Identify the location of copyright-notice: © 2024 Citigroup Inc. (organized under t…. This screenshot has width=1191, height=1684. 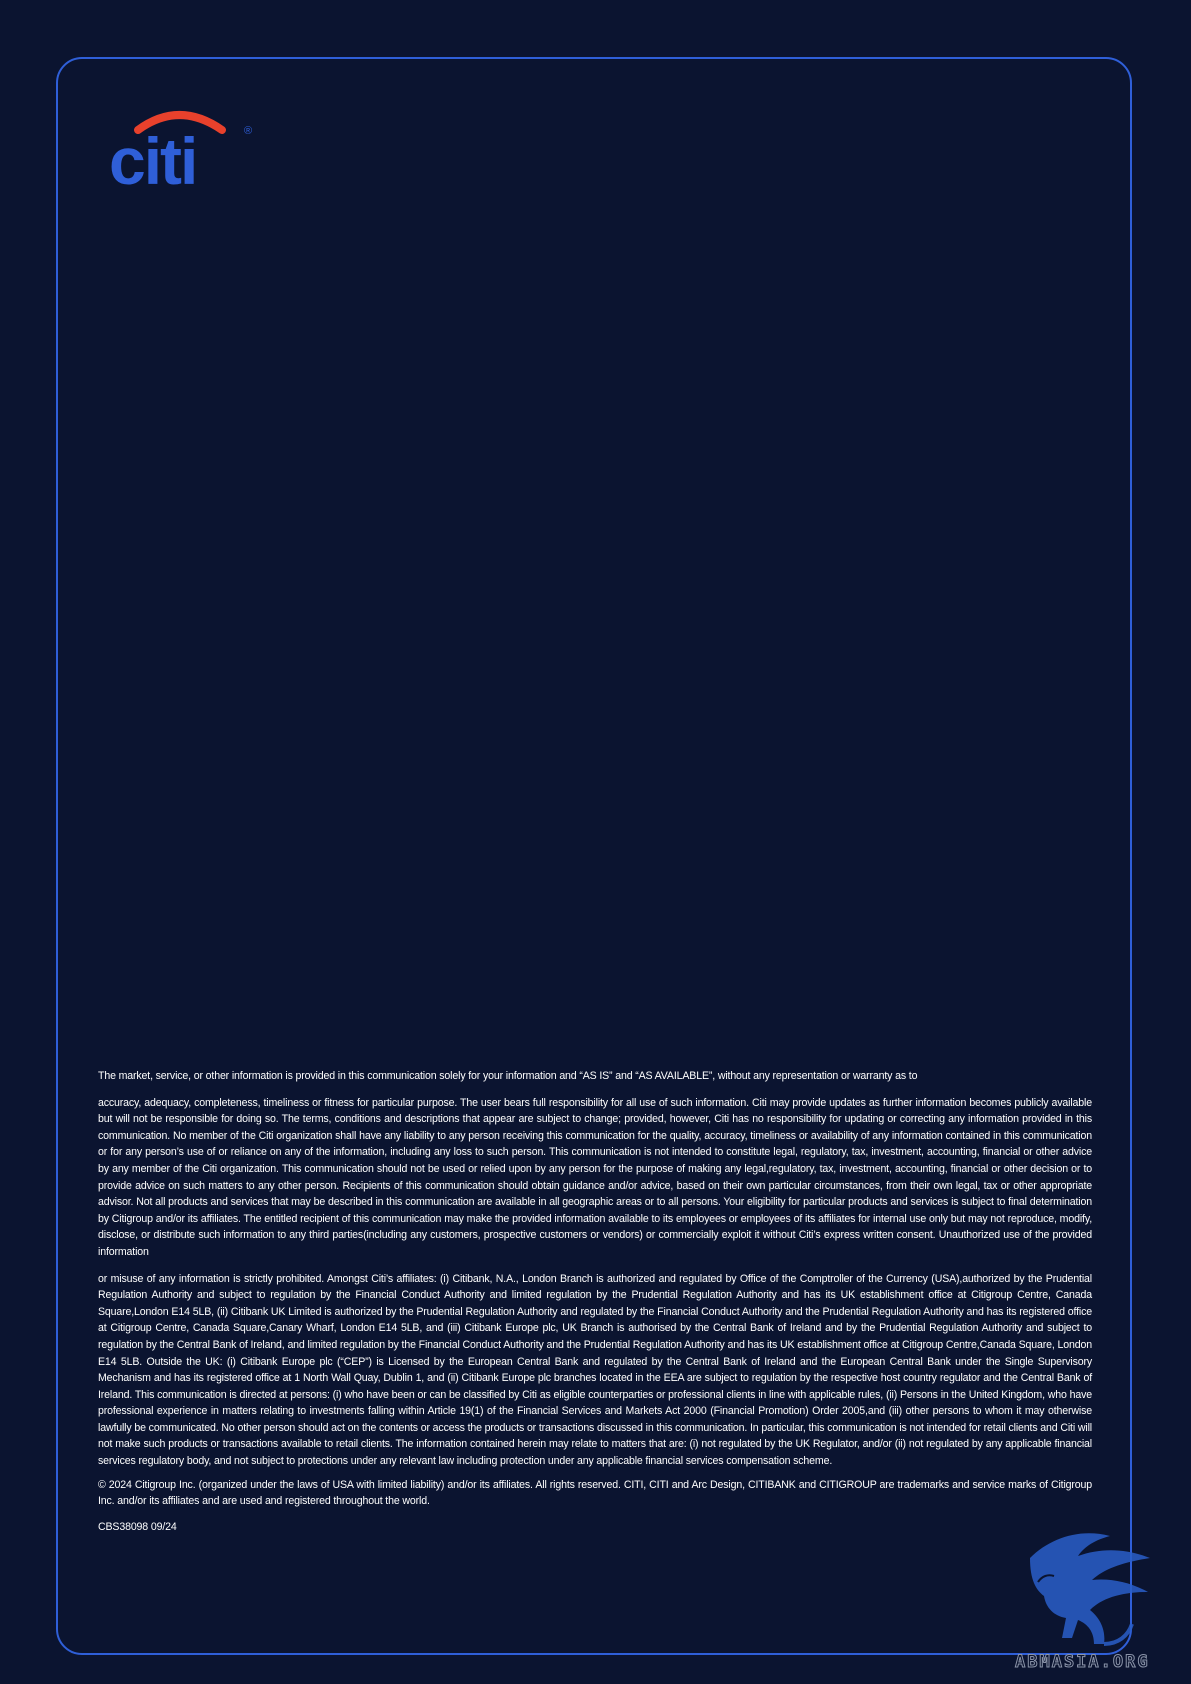
(595, 1493).